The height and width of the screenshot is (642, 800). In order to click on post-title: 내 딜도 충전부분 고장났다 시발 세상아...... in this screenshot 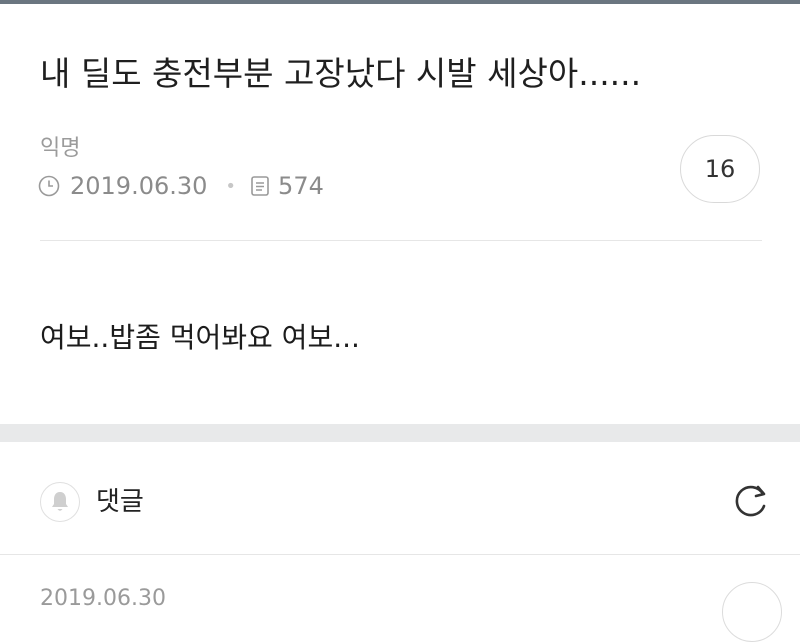, I will do `click(341, 73)`.